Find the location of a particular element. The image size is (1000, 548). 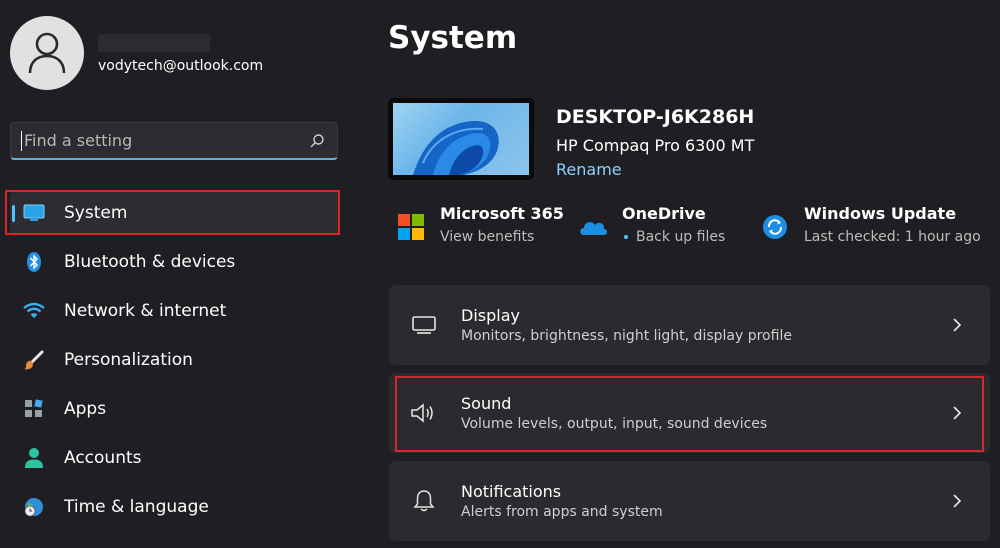

avatar is located at coordinates (47, 53).